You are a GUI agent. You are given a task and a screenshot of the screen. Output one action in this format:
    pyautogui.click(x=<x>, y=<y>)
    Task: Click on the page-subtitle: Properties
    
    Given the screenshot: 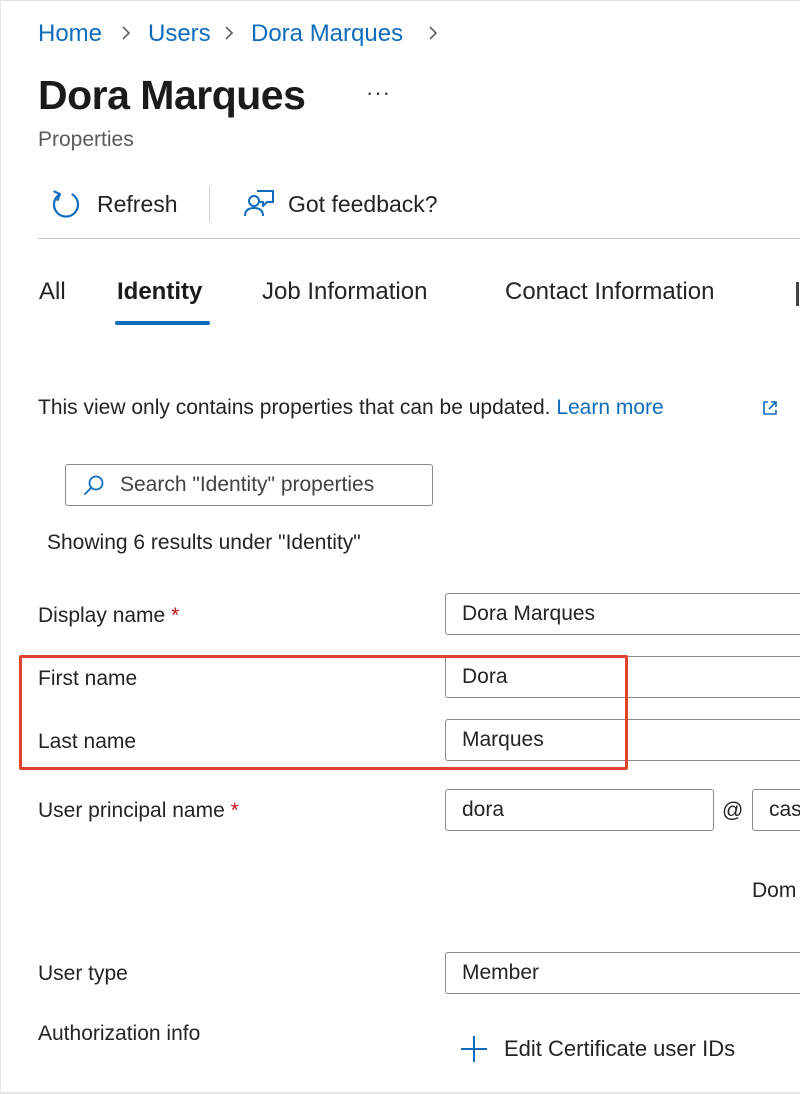 What is the action you would take?
    pyautogui.click(x=86, y=139)
    